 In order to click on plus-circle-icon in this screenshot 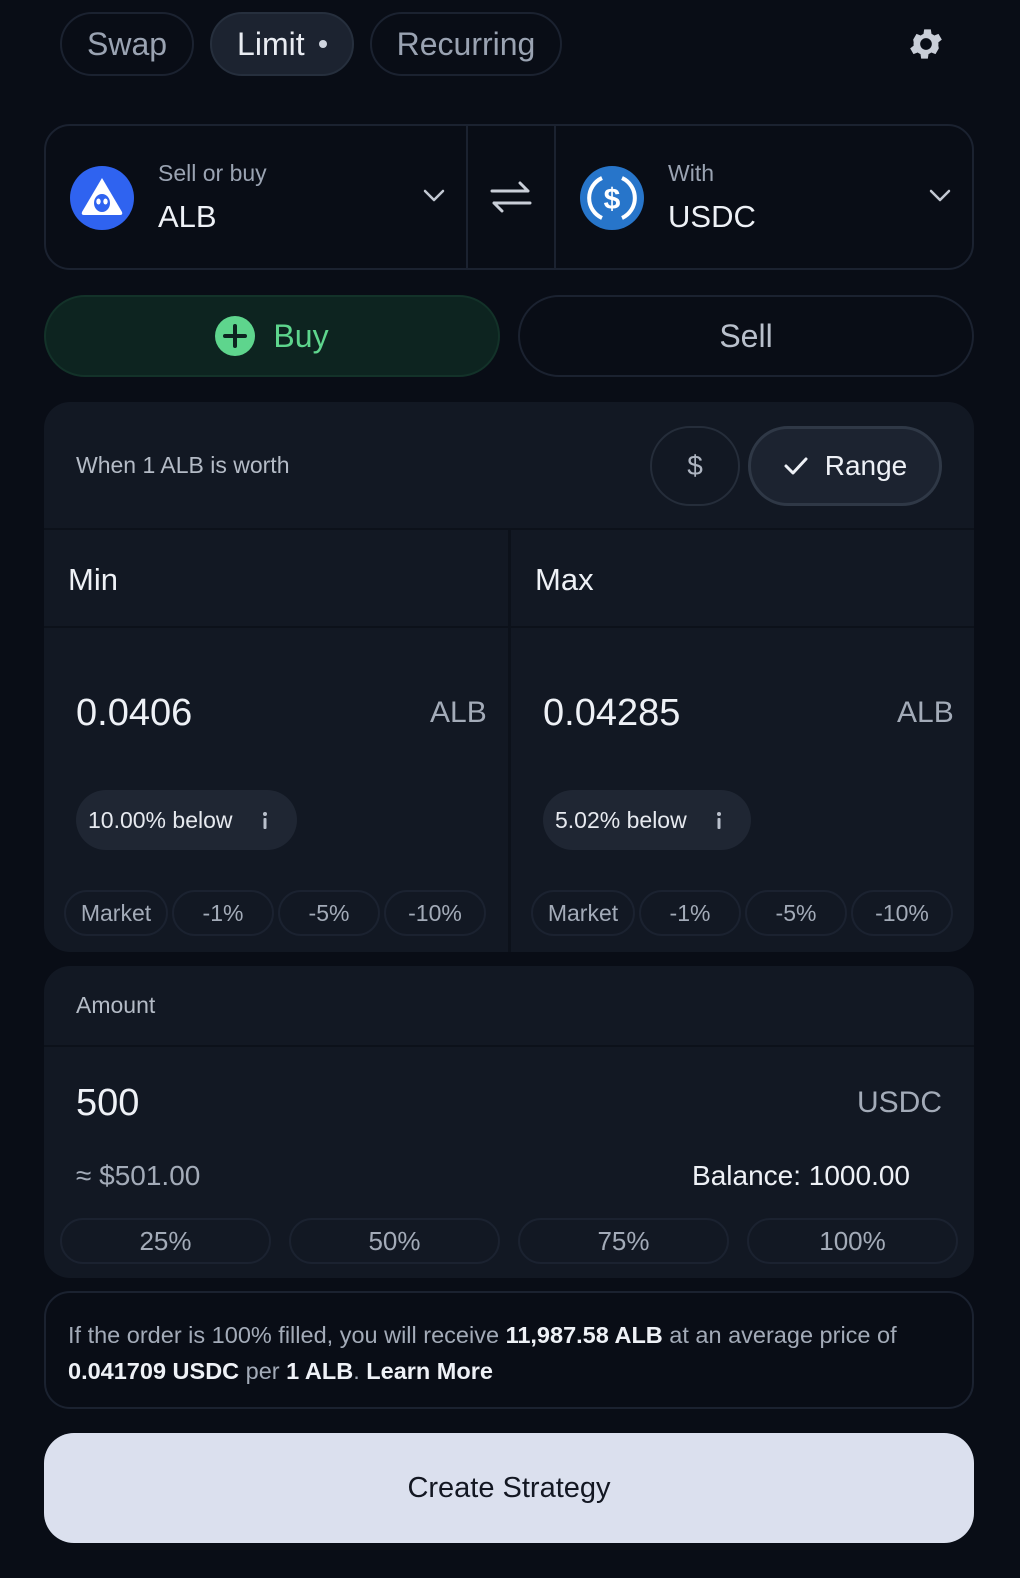, I will do `click(235, 336)`.